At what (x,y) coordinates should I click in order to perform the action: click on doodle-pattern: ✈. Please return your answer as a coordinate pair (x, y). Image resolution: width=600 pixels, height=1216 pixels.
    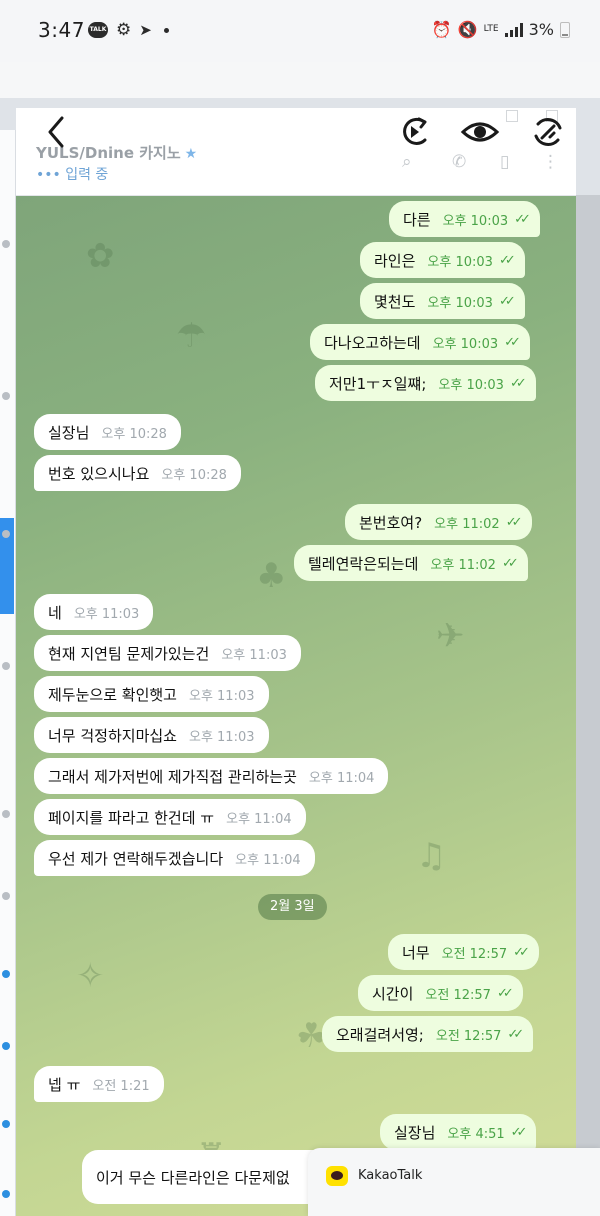
    Looking at the image, I should click on (450, 636).